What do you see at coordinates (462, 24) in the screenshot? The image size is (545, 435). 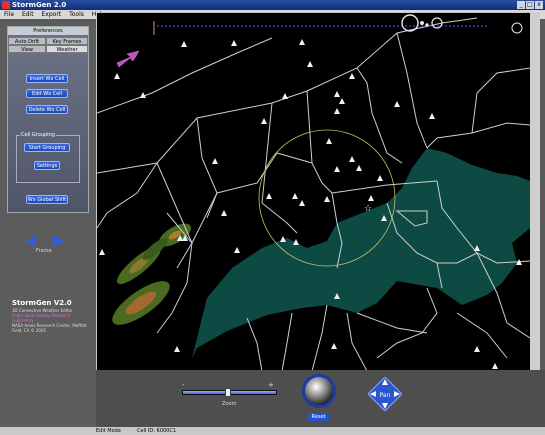 I see `circle-symbols-icon` at bounding box center [462, 24].